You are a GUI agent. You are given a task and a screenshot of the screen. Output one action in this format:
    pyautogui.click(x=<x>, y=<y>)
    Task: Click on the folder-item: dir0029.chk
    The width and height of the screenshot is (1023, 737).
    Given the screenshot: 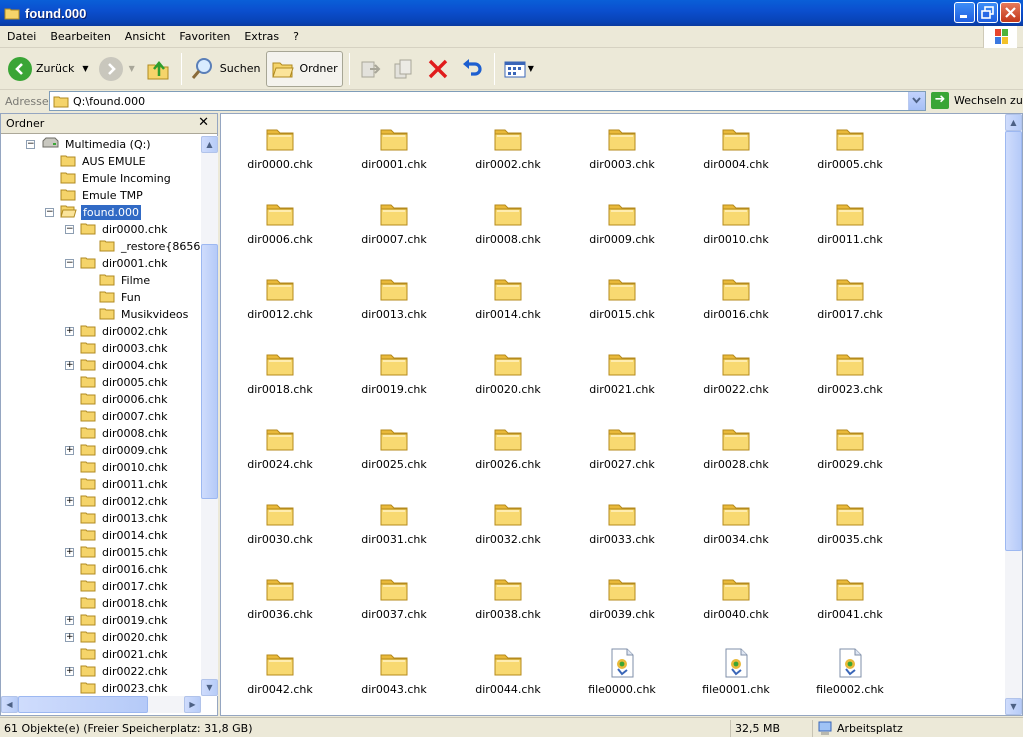 What is the action you would take?
    pyautogui.click(x=850, y=453)
    